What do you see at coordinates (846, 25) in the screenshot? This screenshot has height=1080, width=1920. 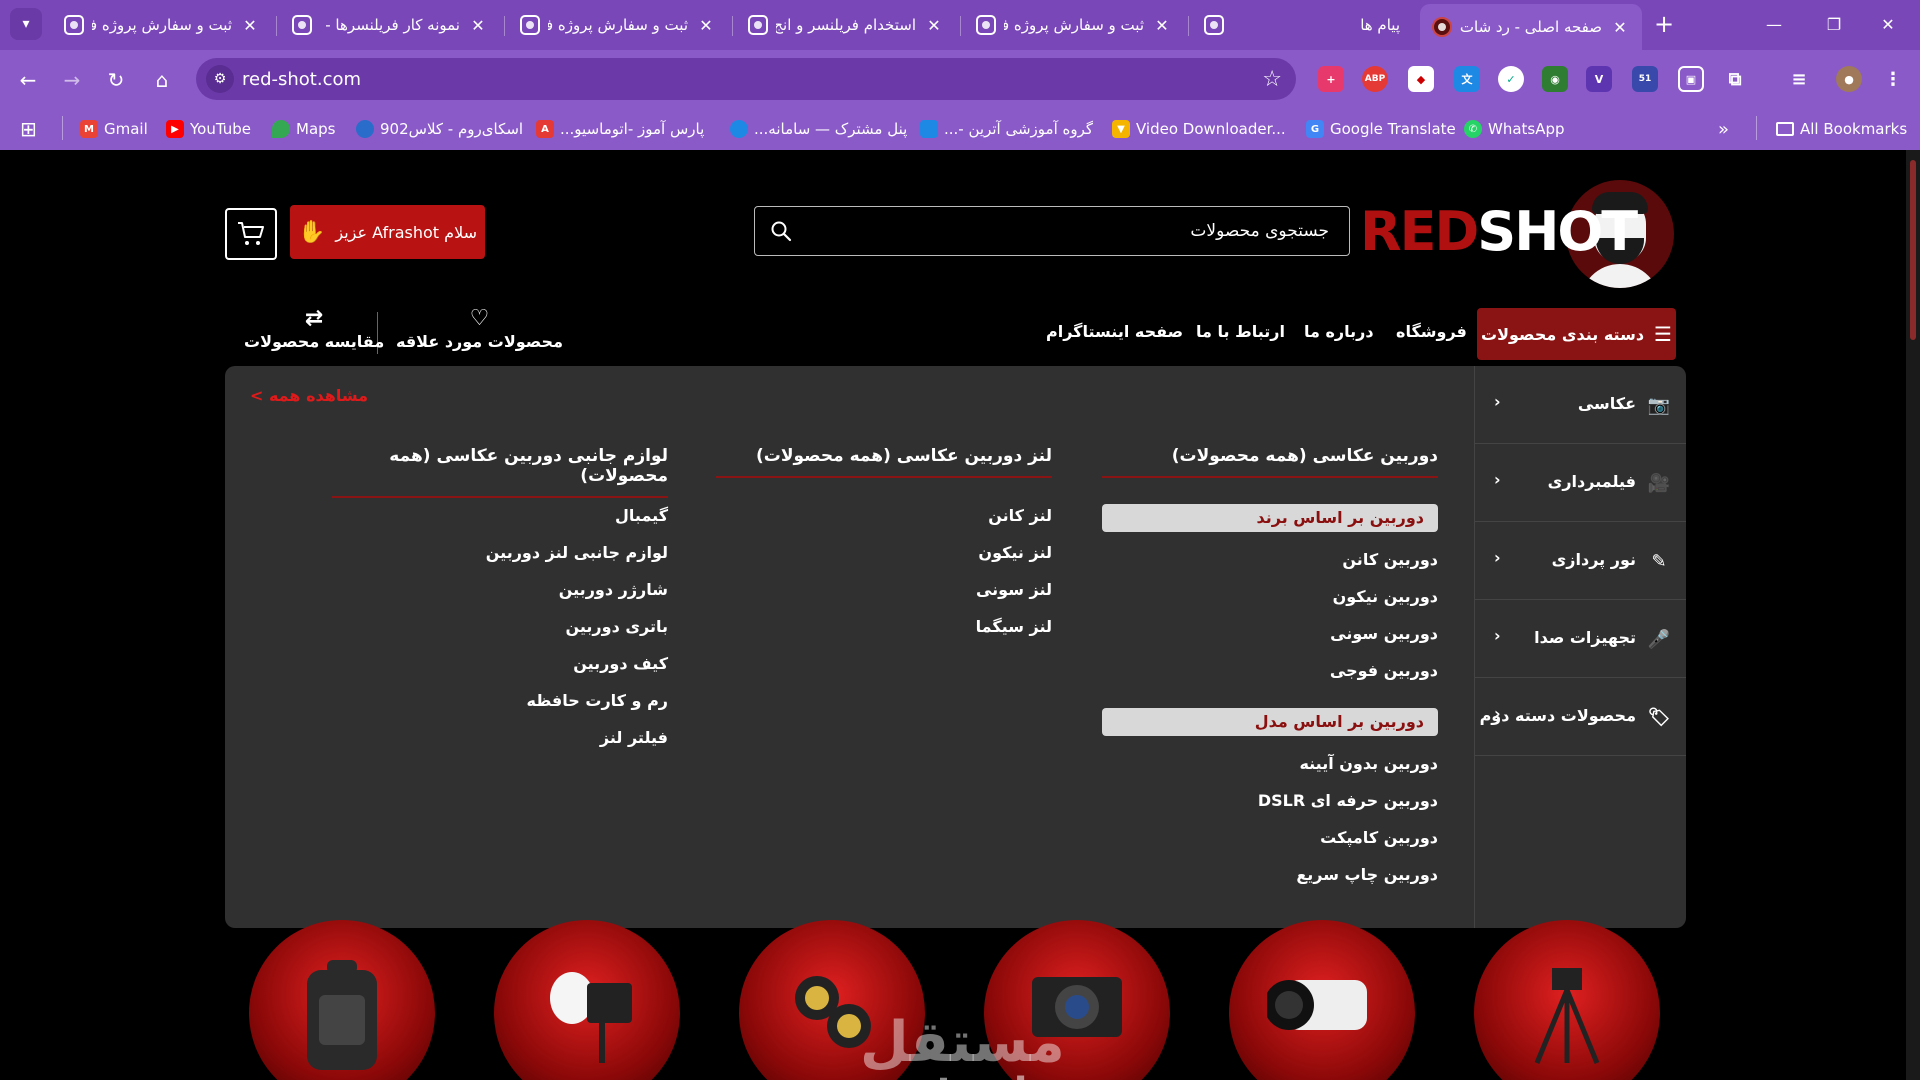 I see `tab: استخدام فریلنسر و انج ✕` at bounding box center [846, 25].